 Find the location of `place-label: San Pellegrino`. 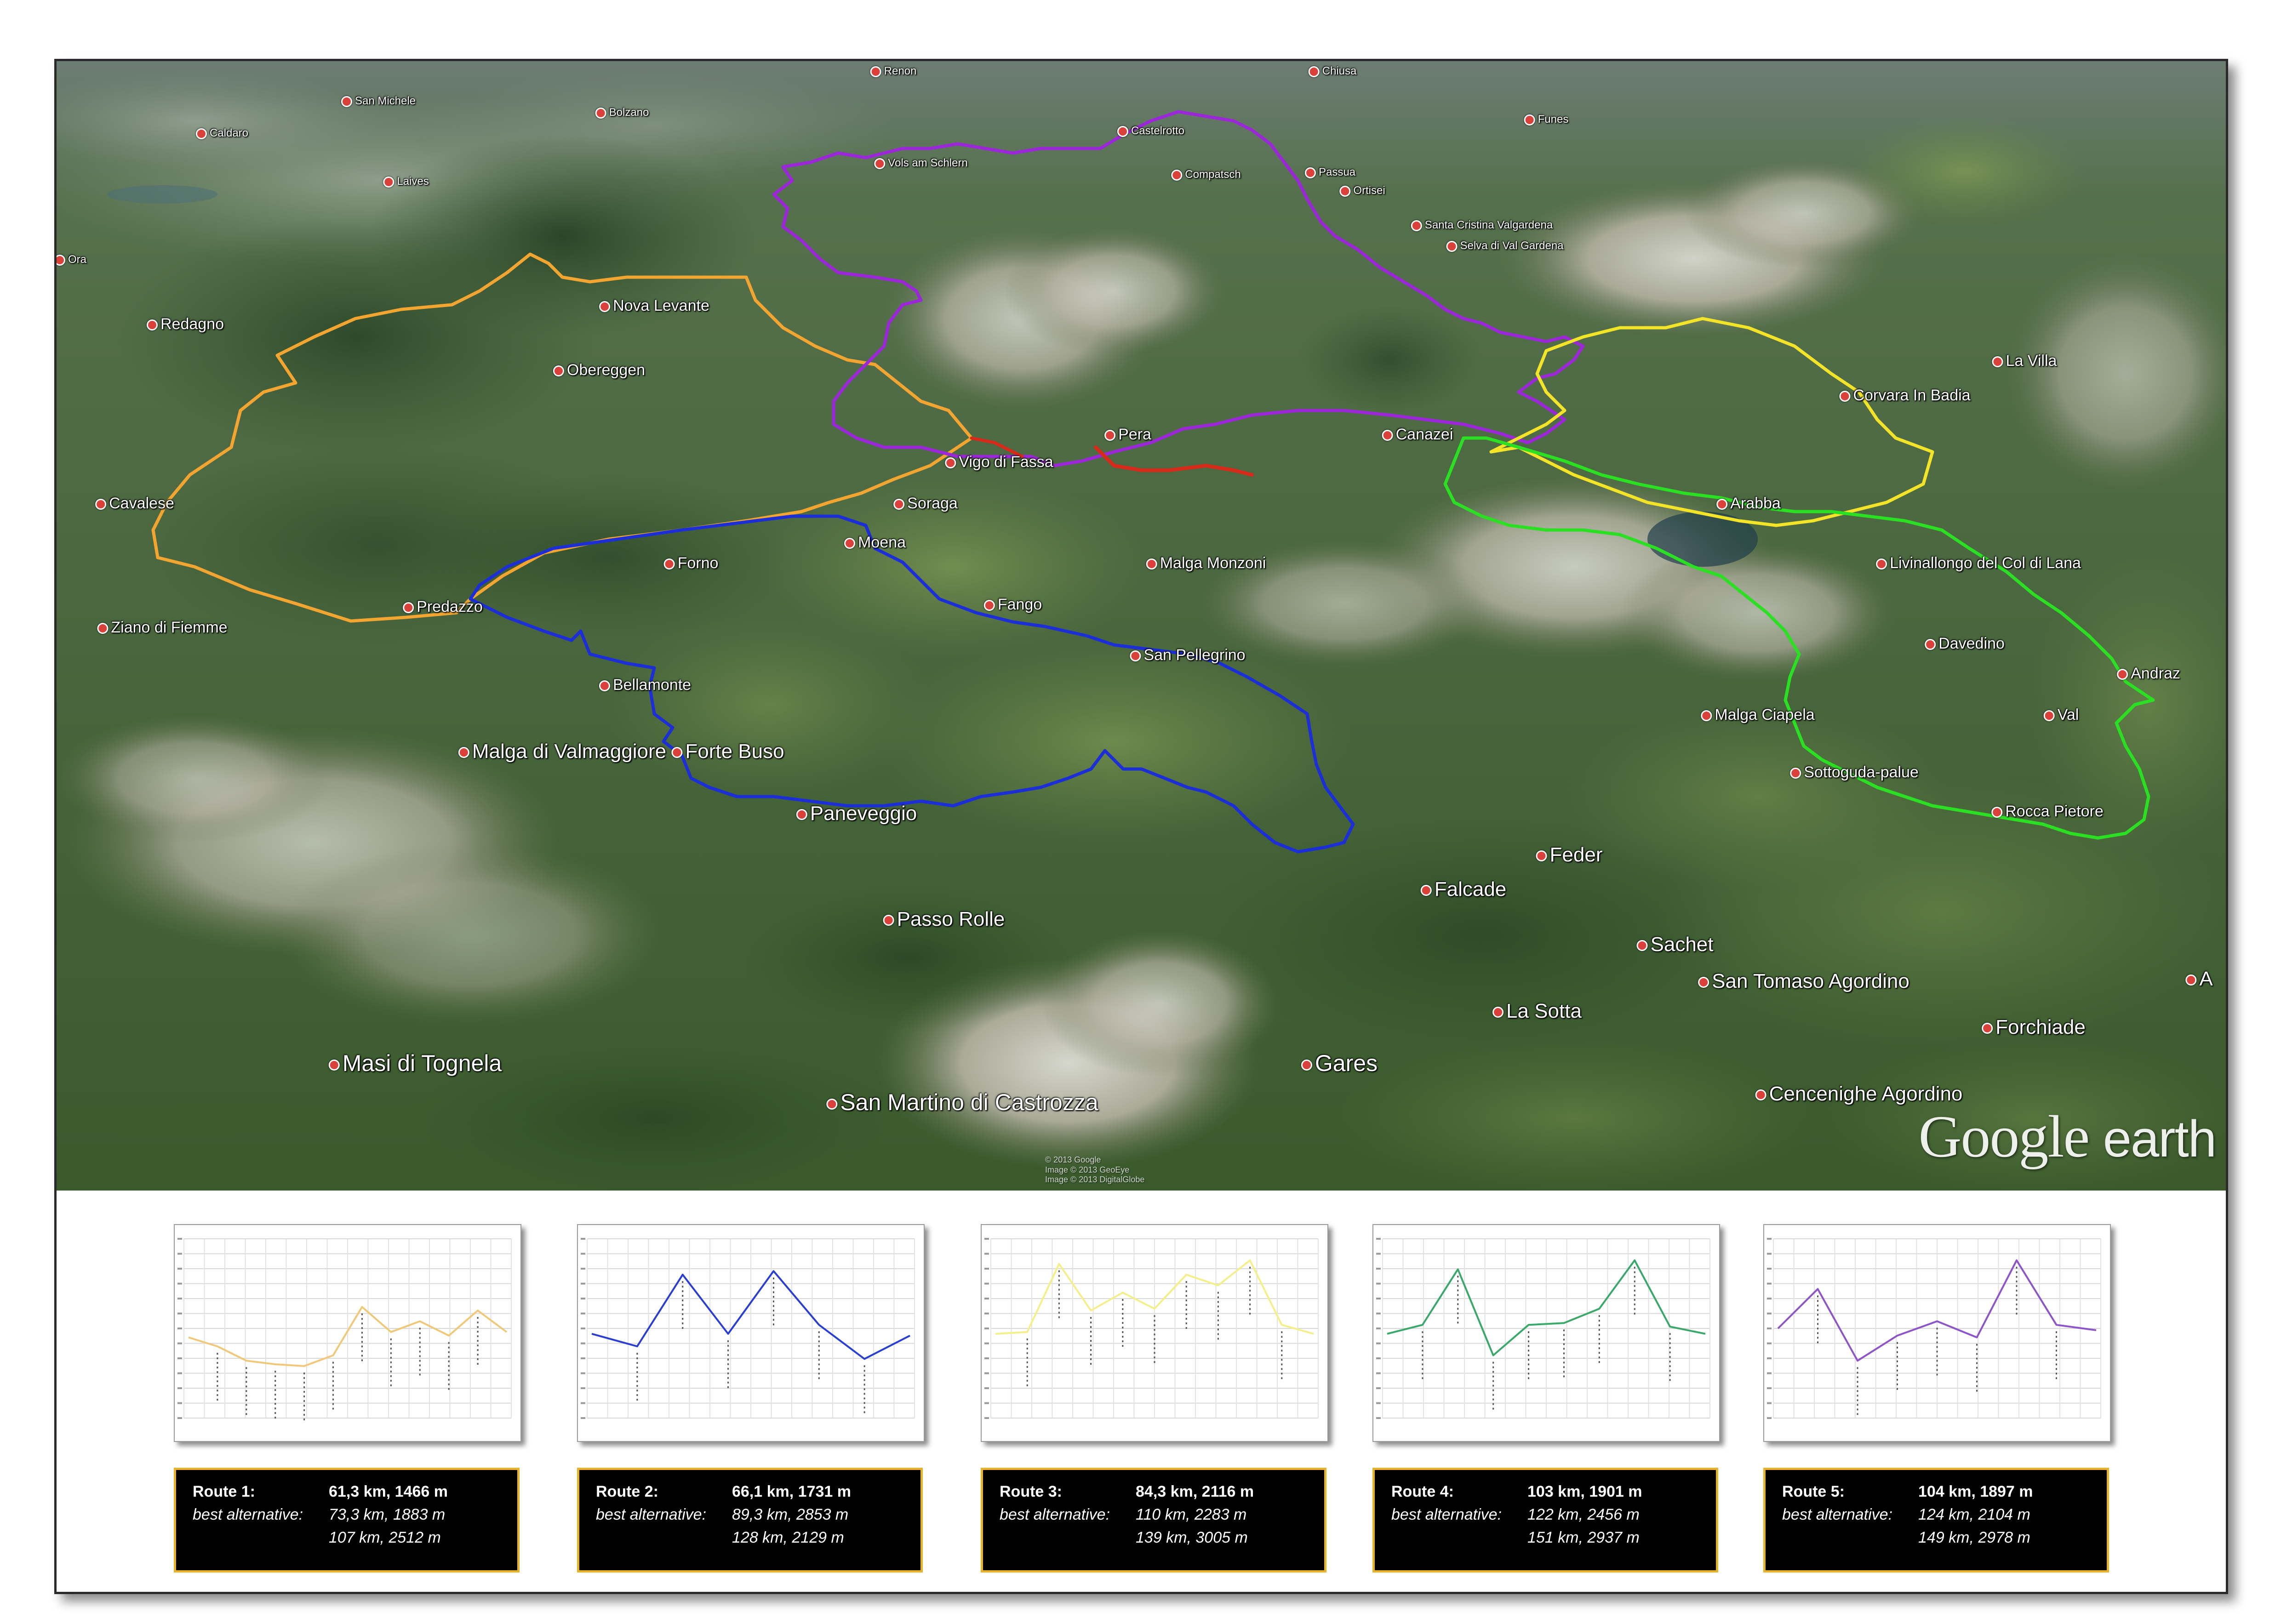

place-label: San Pellegrino is located at coordinates (1188, 655).